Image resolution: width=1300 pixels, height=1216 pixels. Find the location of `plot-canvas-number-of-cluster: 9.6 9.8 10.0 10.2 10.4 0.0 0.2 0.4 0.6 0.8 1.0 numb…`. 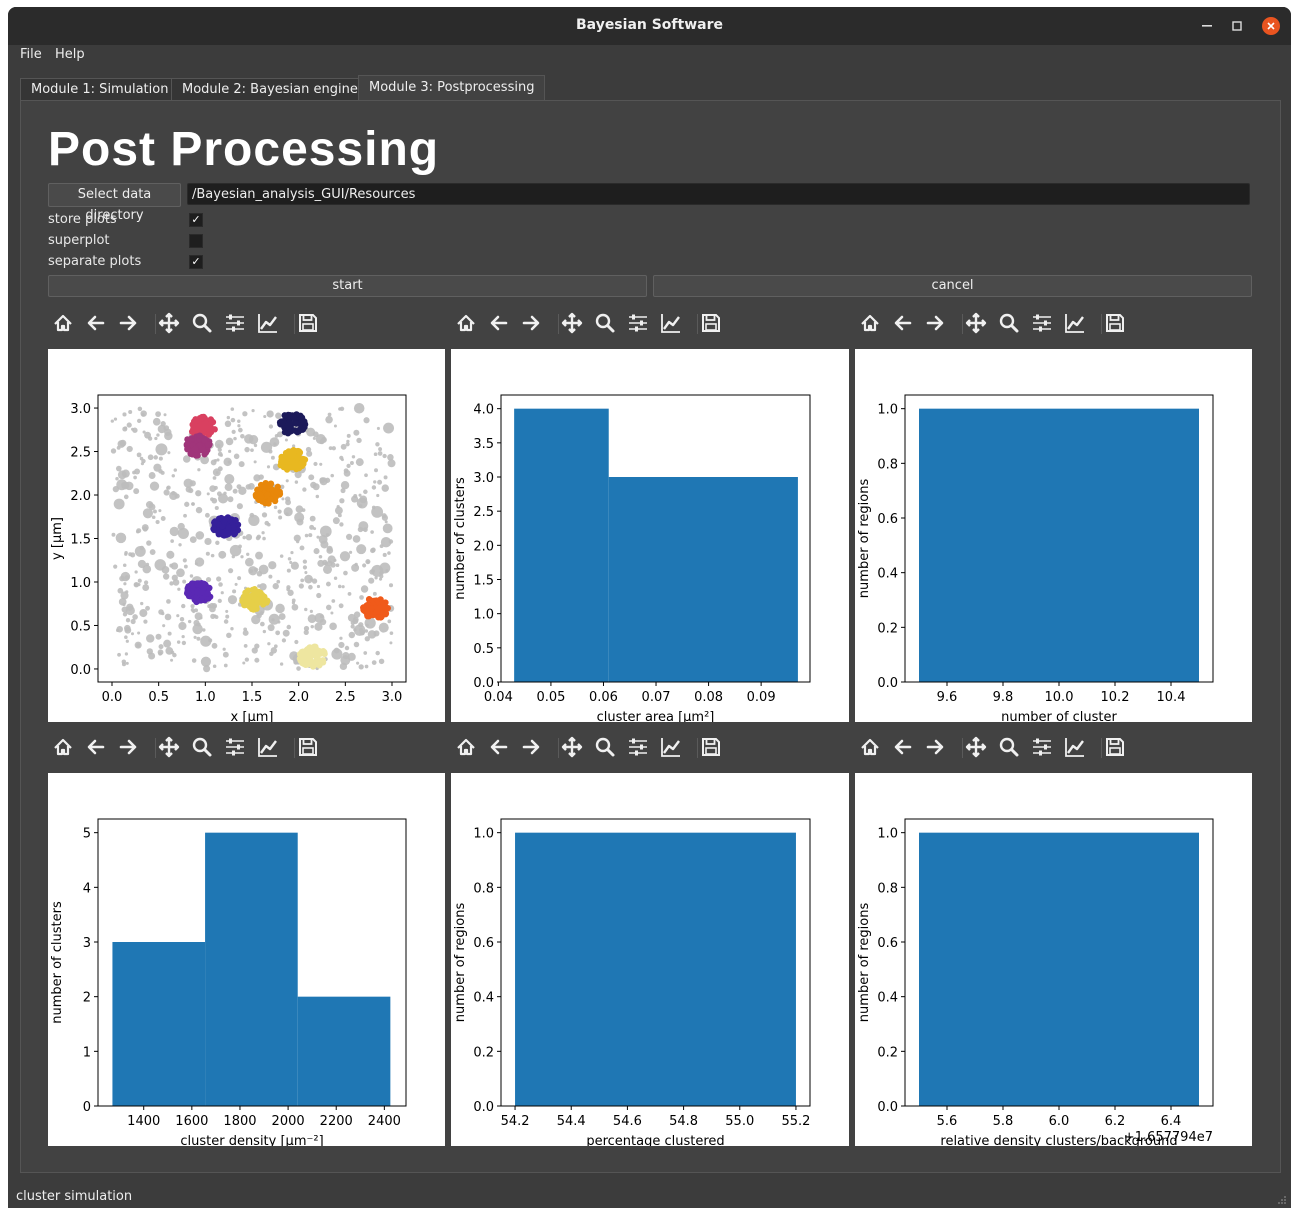

plot-canvas-number-of-cluster: 9.6 9.8 10.0 10.2 10.4 0.0 0.2 0.4 0.6 0.8 1.0 numb… is located at coordinates (1053, 537).